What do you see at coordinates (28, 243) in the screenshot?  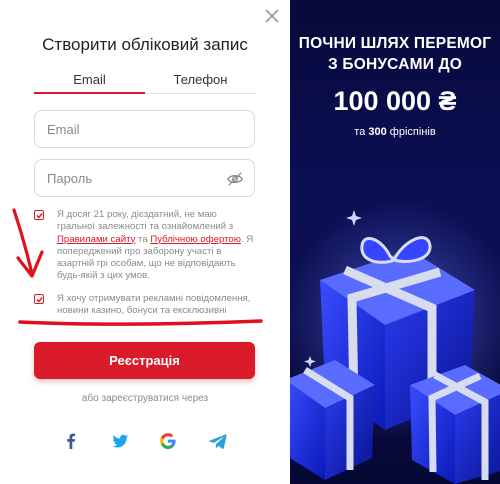 I see `annotation-arrow-icon` at bounding box center [28, 243].